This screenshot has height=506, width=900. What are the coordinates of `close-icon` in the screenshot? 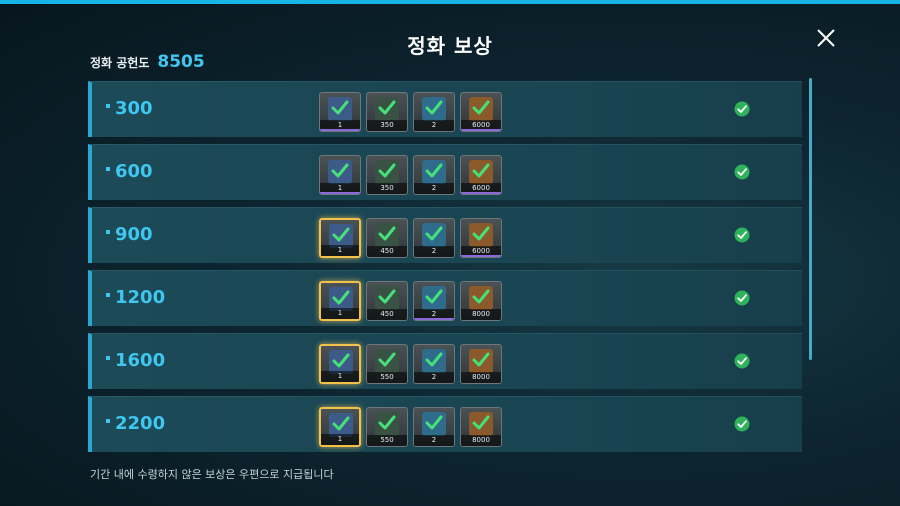 It's located at (826, 38).